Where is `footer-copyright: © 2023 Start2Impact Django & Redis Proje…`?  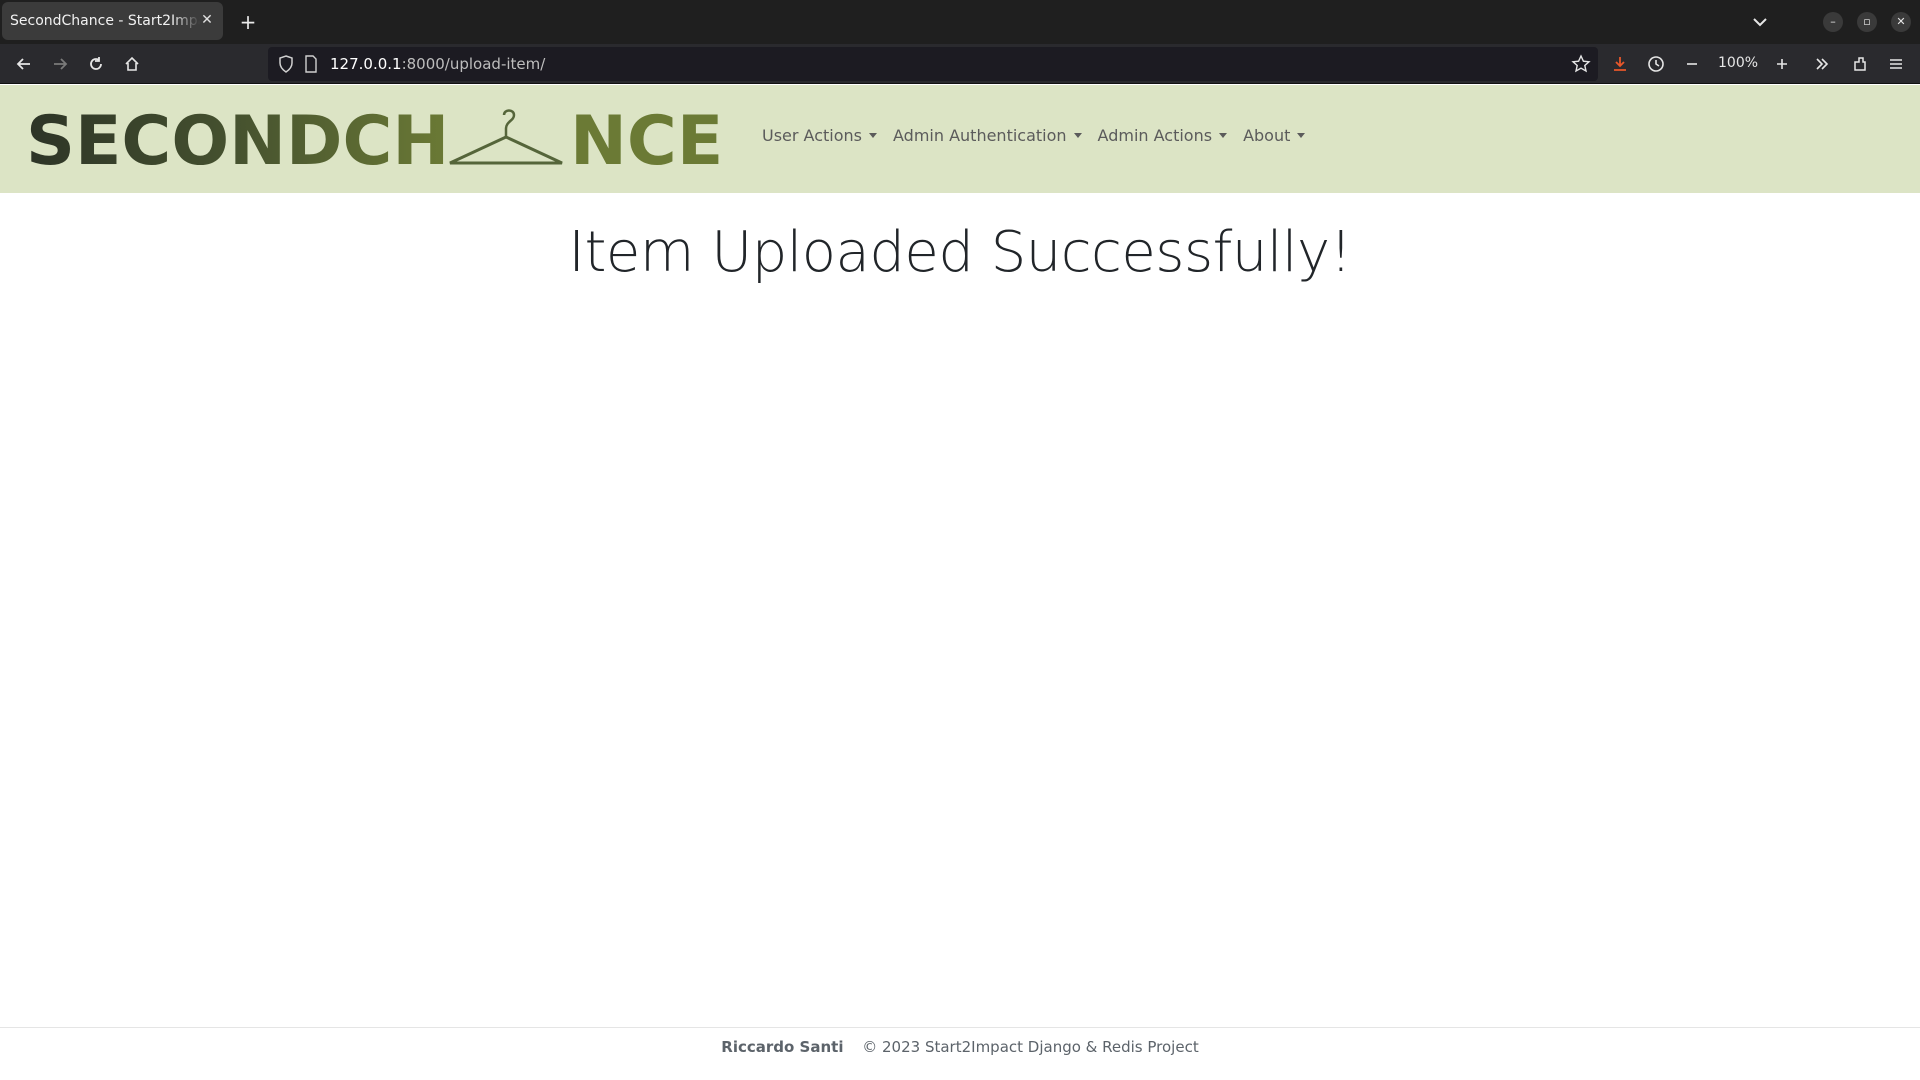 footer-copyright: © 2023 Start2Impact Django & Redis Proje… is located at coordinates (1030, 1047).